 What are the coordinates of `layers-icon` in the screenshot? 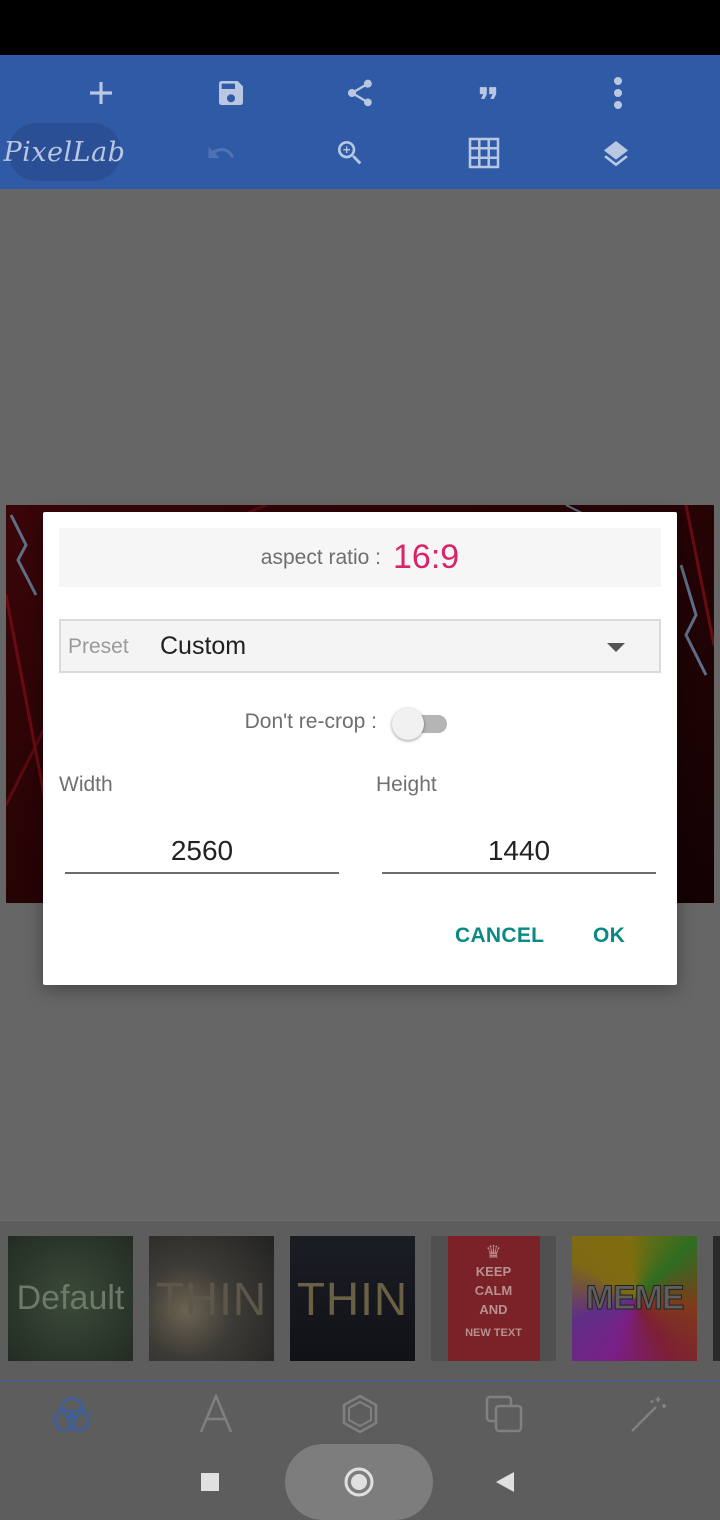 It's located at (616, 153).